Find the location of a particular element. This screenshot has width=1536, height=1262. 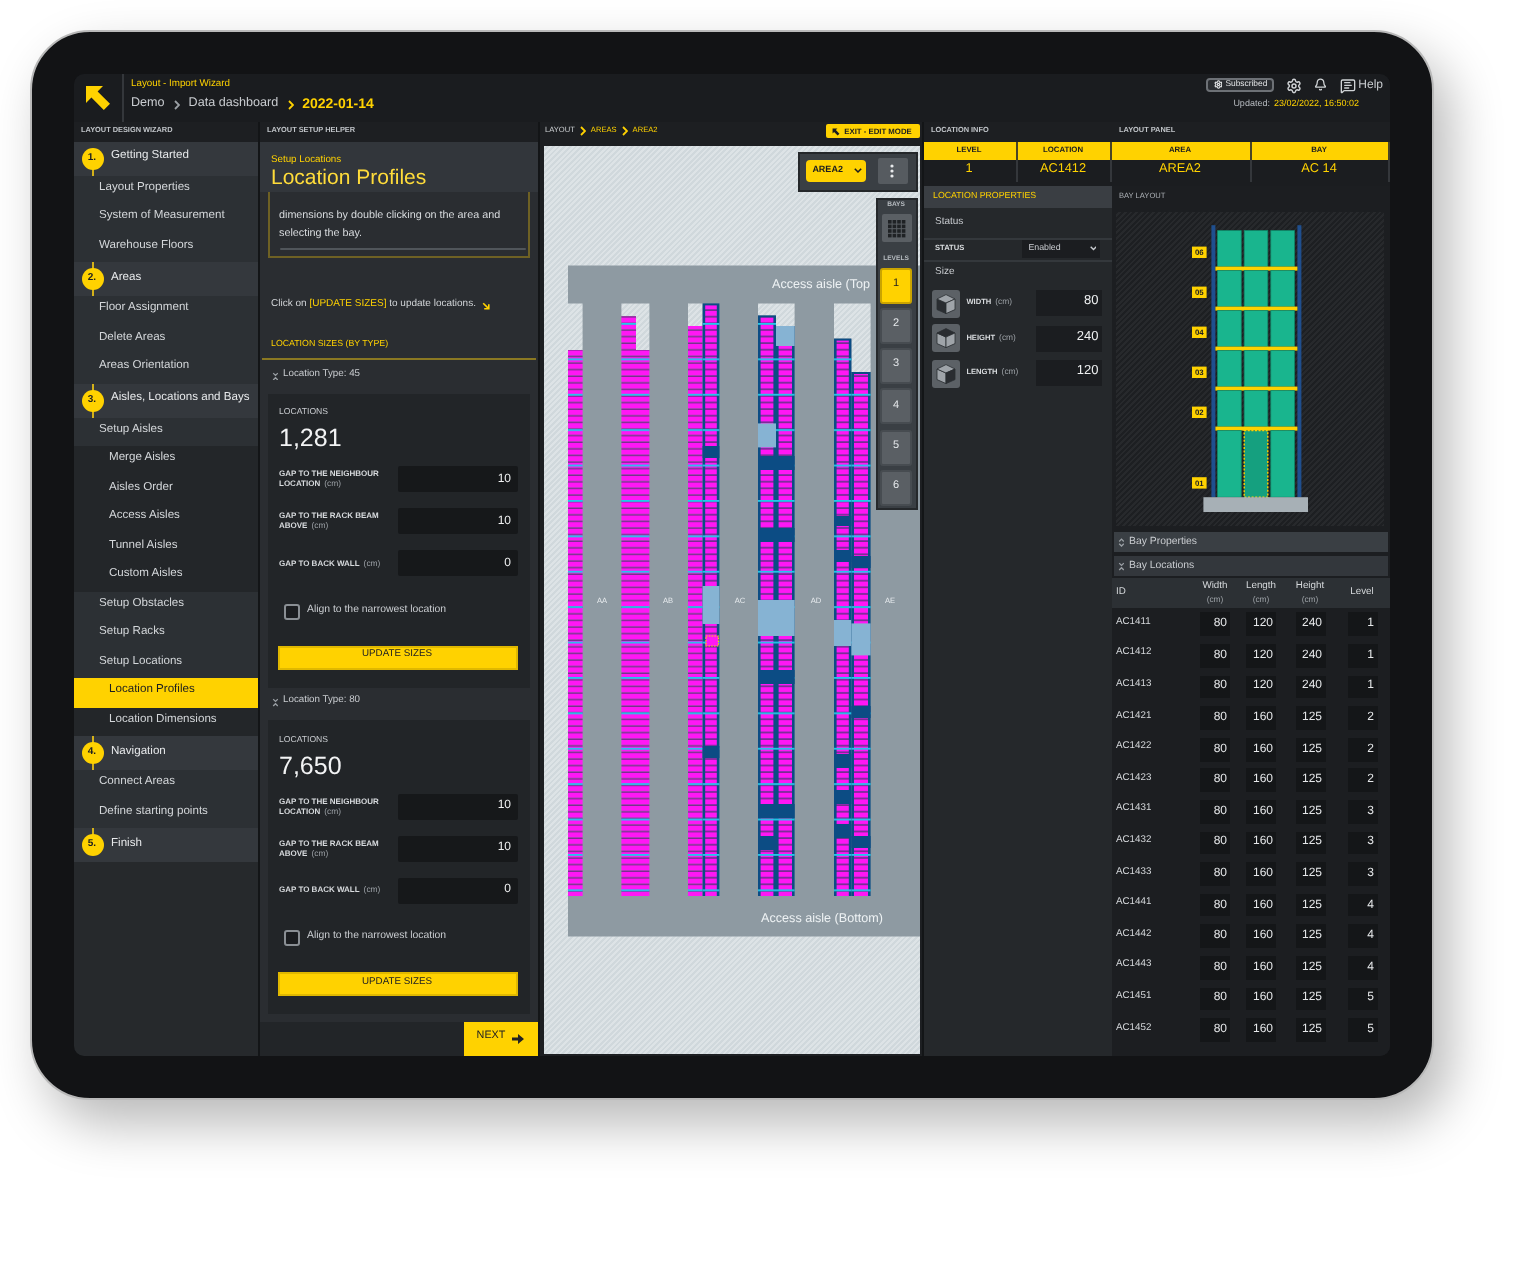

more-icon is located at coordinates (892, 171).